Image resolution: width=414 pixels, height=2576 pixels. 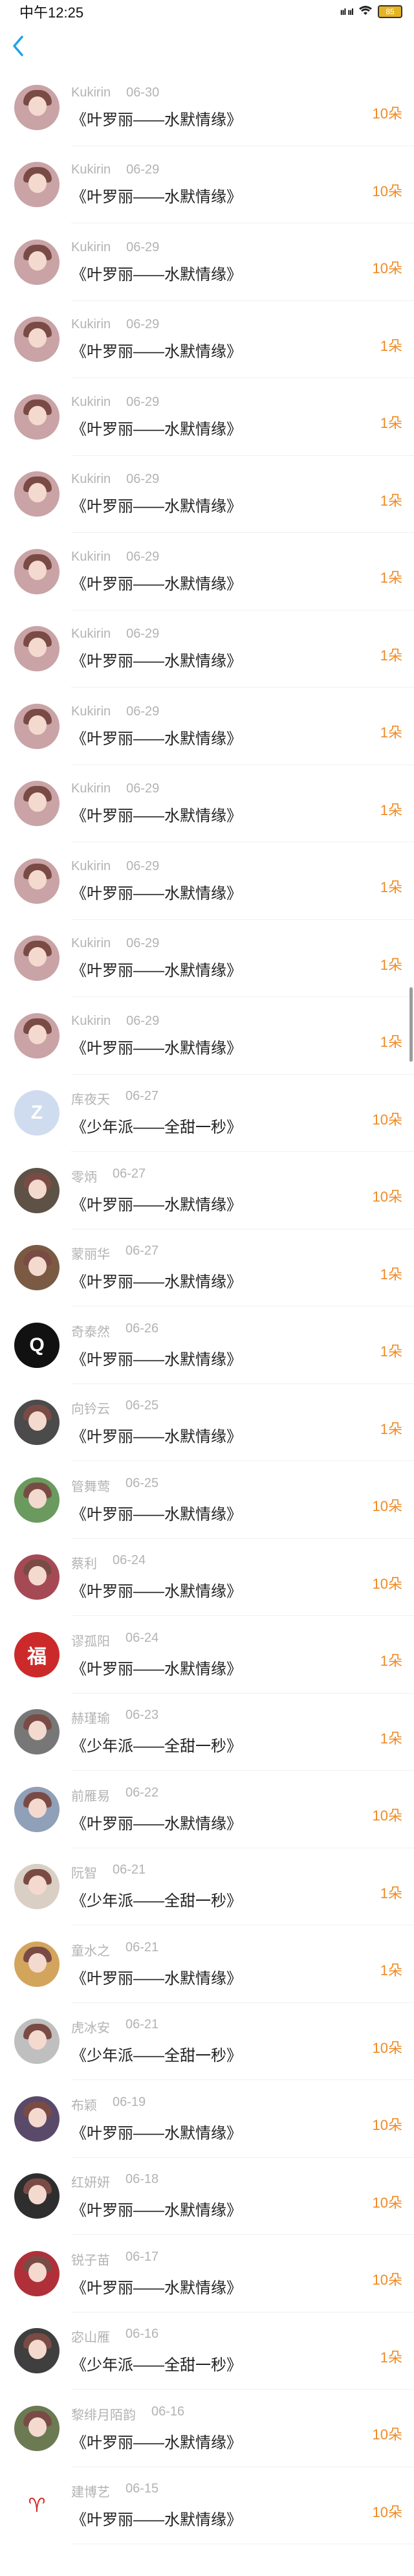 What do you see at coordinates (90, 2259) in the screenshot?
I see `username: 锐子苗` at bounding box center [90, 2259].